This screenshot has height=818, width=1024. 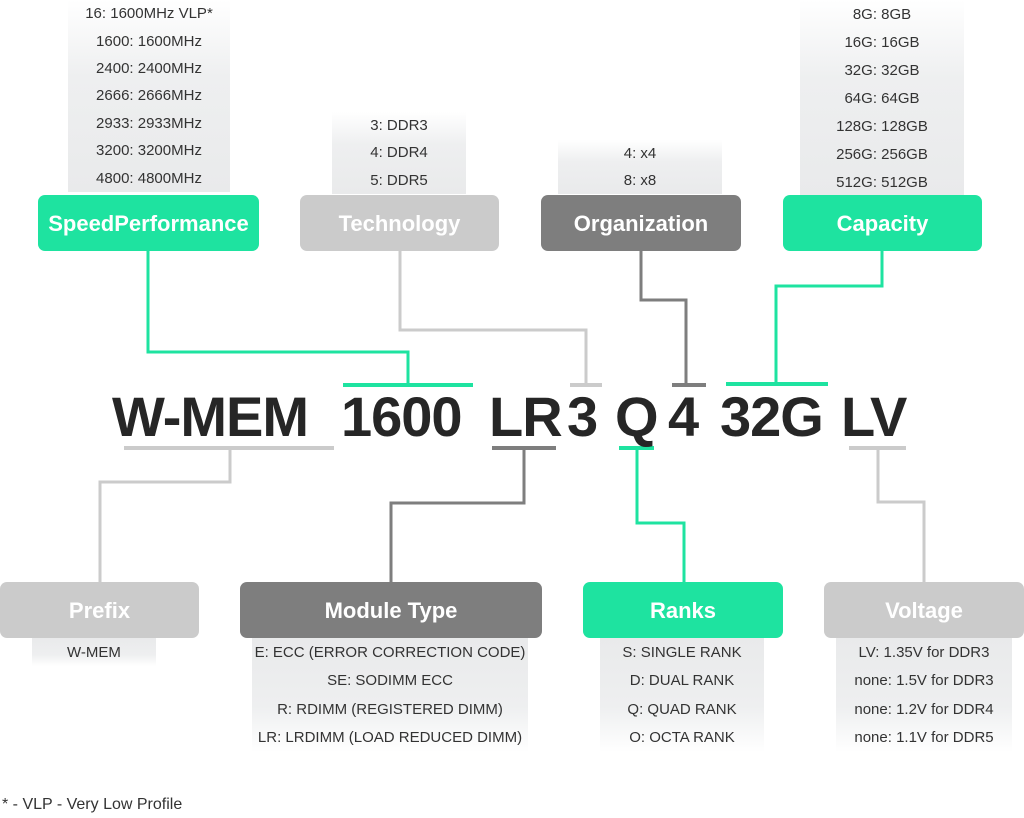 What do you see at coordinates (390, 709) in the screenshot?
I see `module-type-option: R: RDIMM (REGISTERED DIMM)` at bounding box center [390, 709].